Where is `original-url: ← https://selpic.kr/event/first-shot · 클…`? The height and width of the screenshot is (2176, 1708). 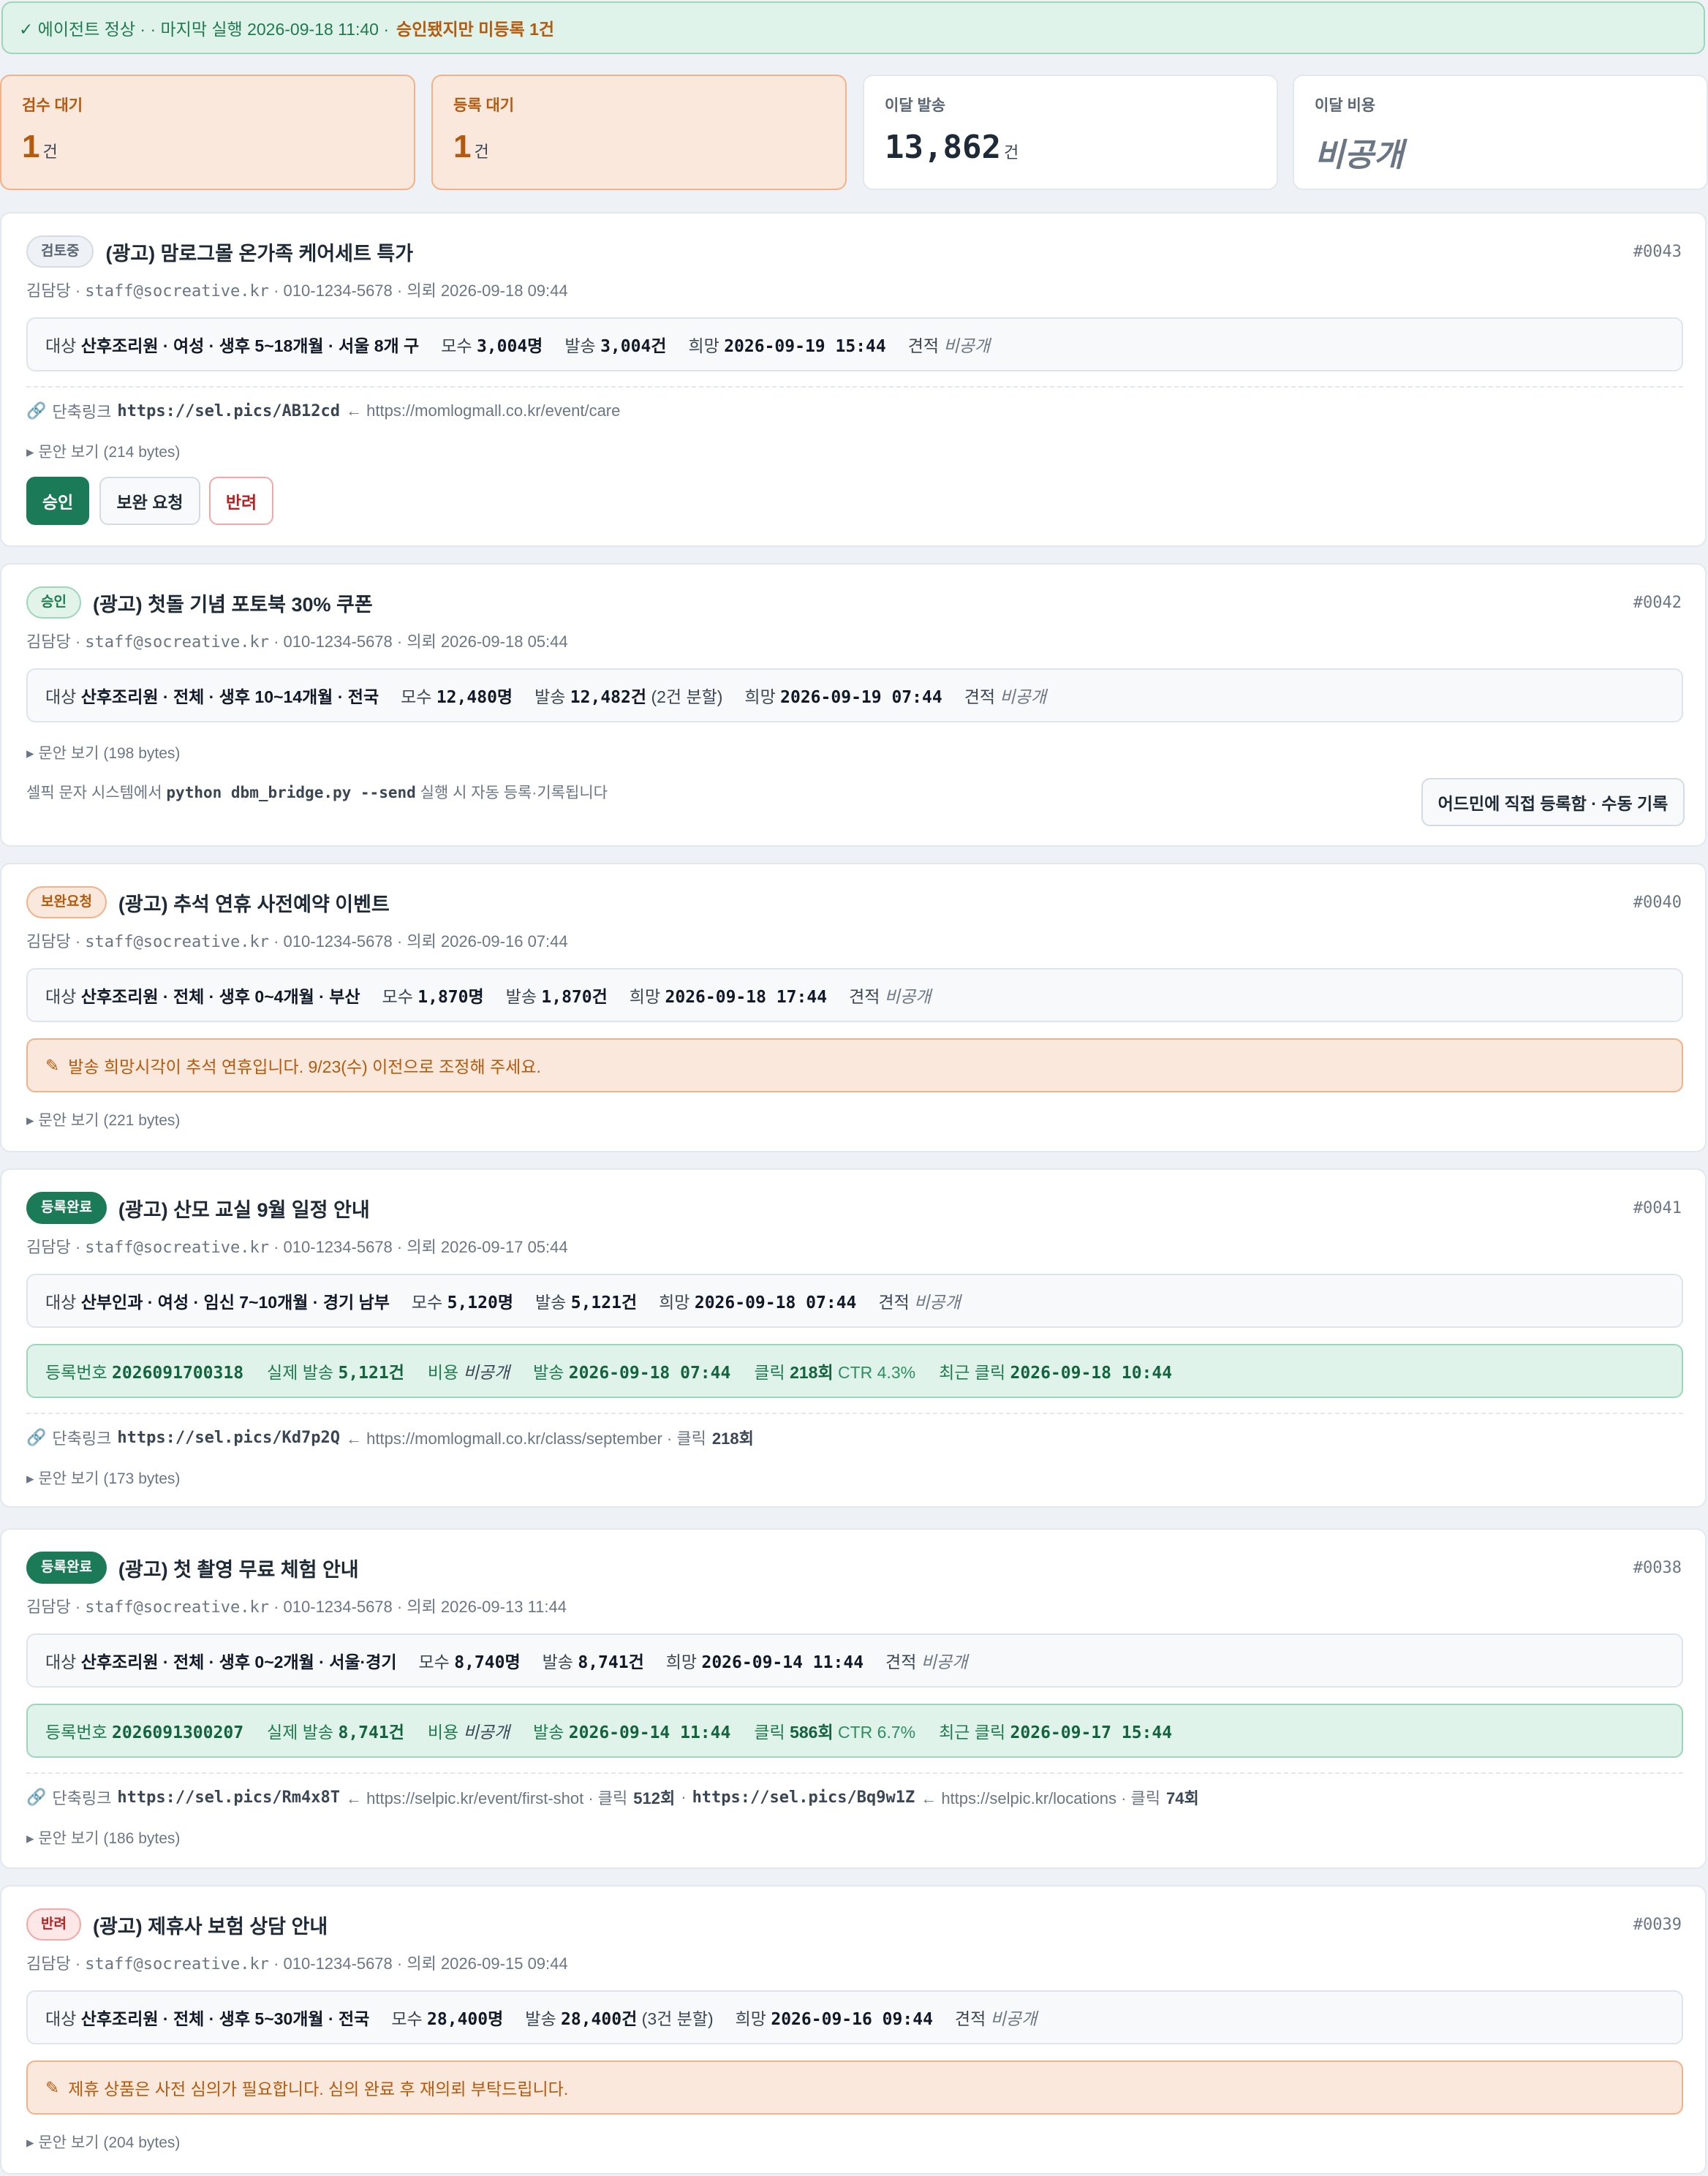
original-url: ← https://selpic.kr/event/first-shot · 클… is located at coordinates (486, 1797).